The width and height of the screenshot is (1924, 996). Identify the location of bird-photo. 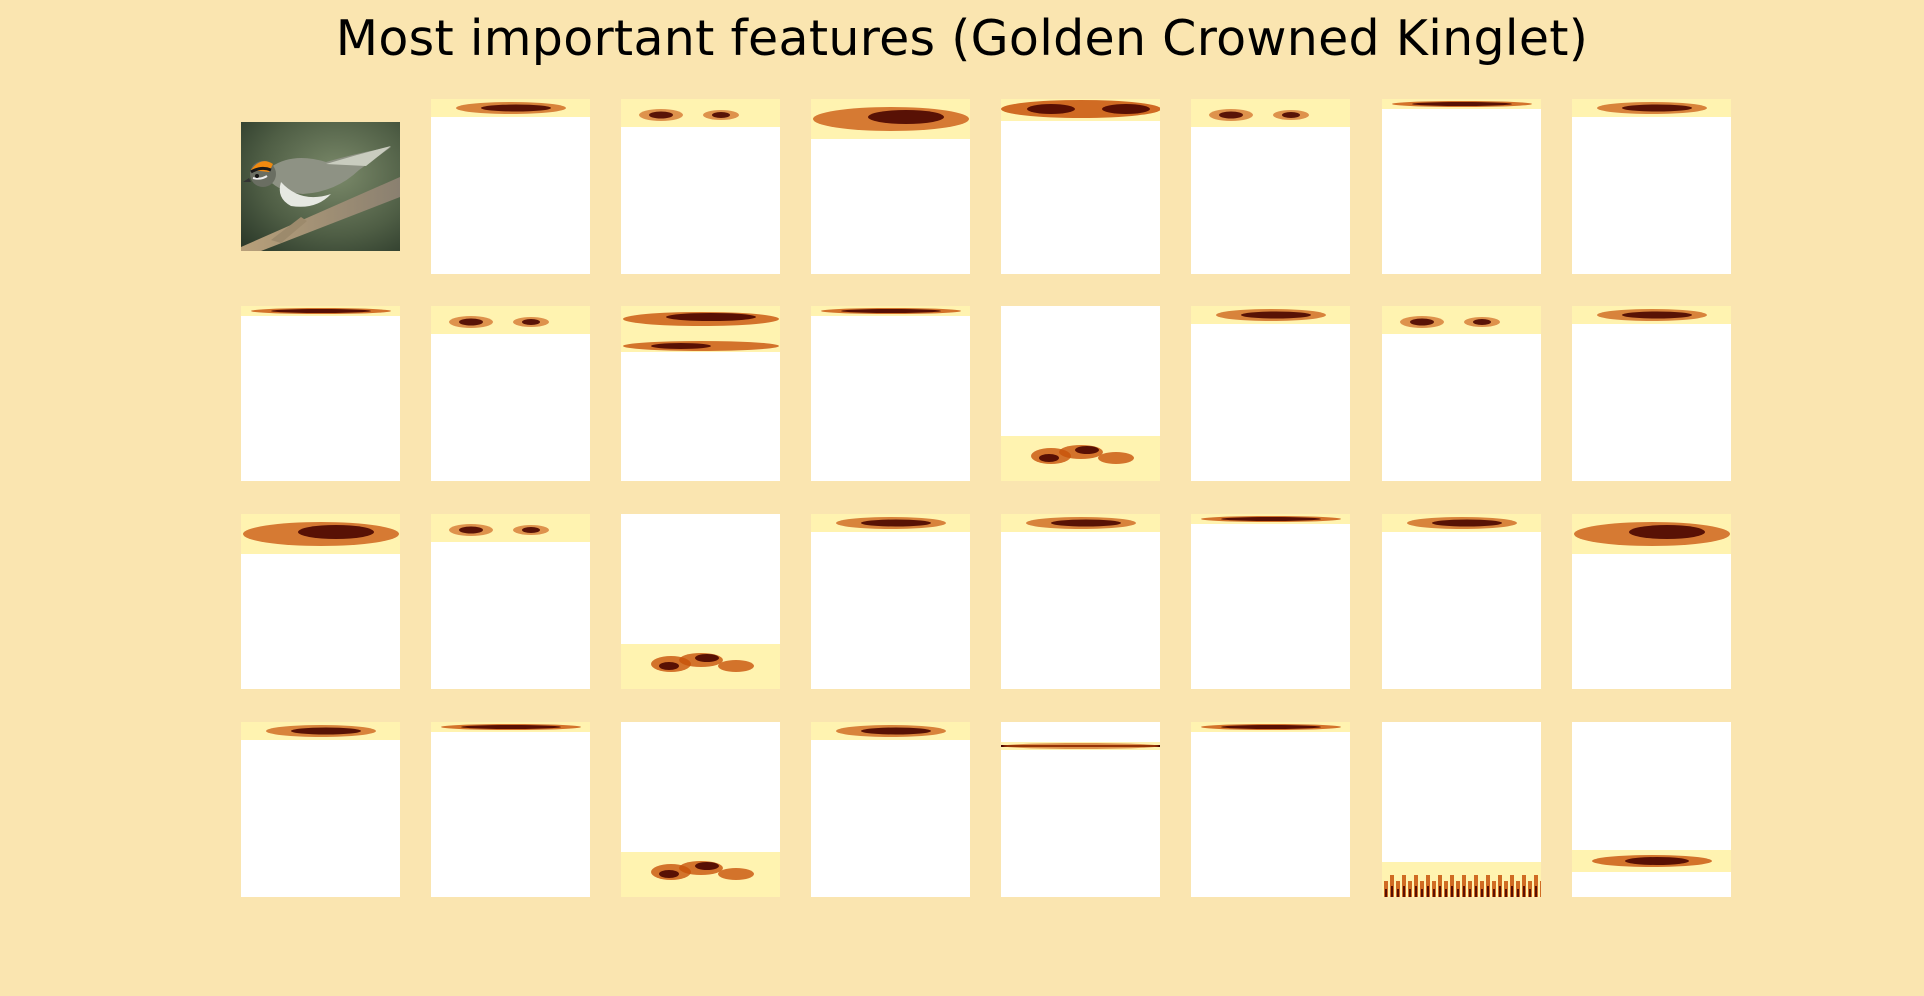
(320, 186).